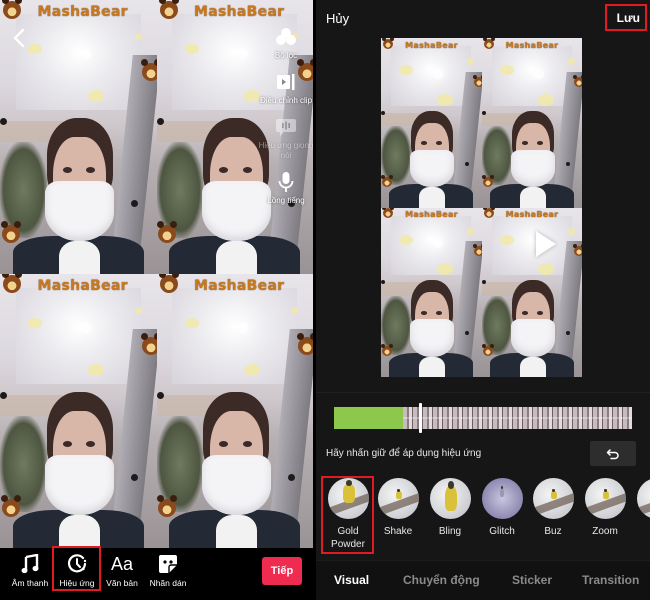  What do you see at coordinates (605, 531) in the screenshot?
I see `effect-label: Zoom` at bounding box center [605, 531].